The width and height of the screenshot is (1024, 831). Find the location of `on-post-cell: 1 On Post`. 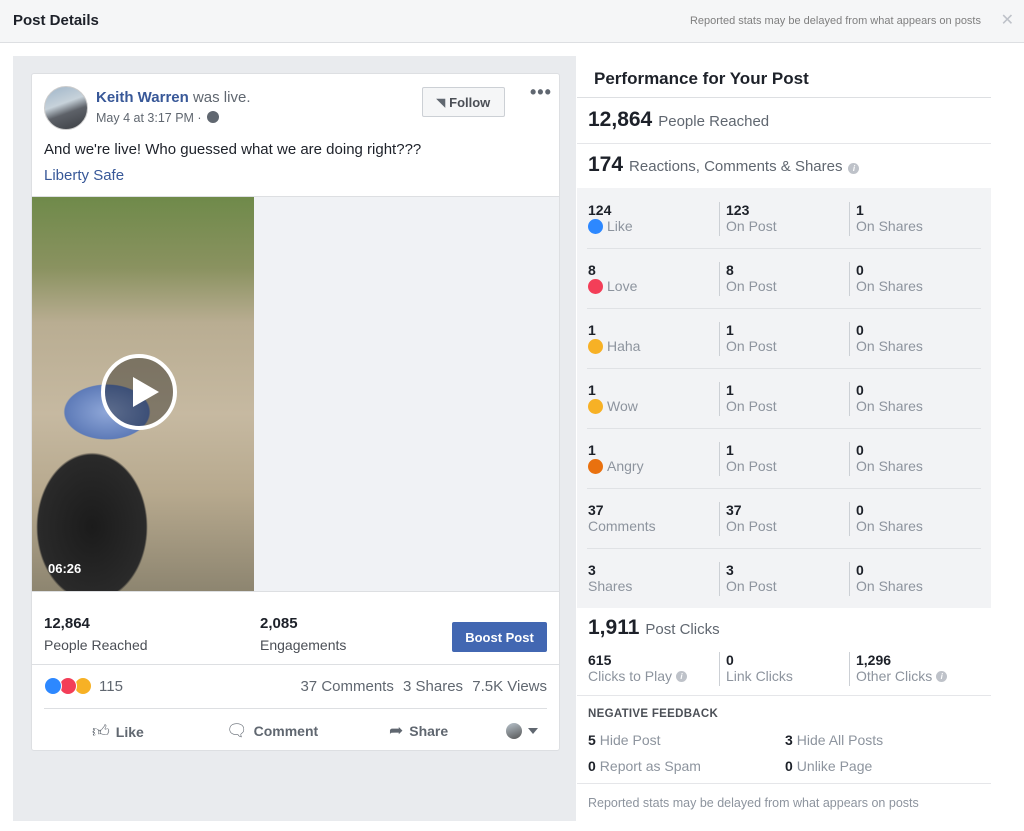

on-post-cell: 1 On Post is located at coordinates (784, 459).